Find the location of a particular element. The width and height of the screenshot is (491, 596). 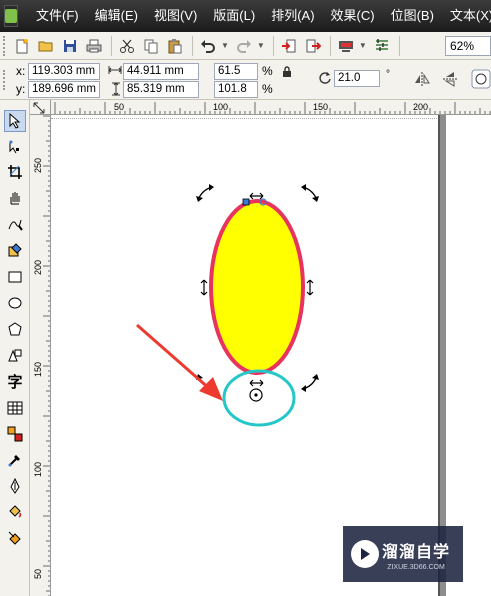

skew-handle-top is located at coordinates (256, 196).